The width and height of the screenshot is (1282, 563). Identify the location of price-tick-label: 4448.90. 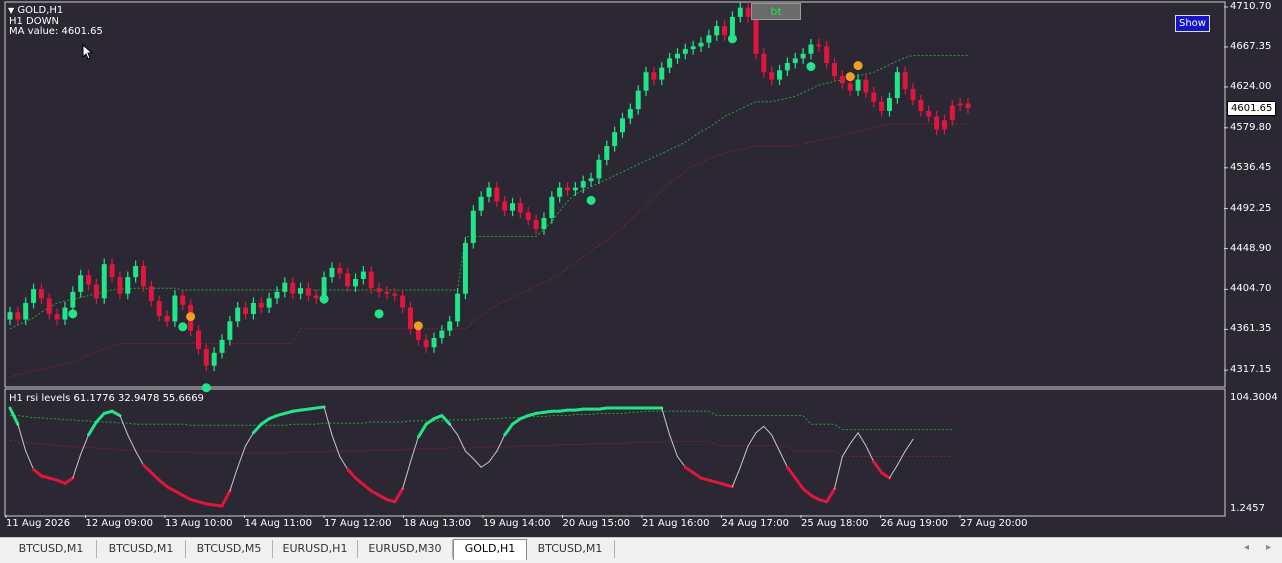
(1251, 248).